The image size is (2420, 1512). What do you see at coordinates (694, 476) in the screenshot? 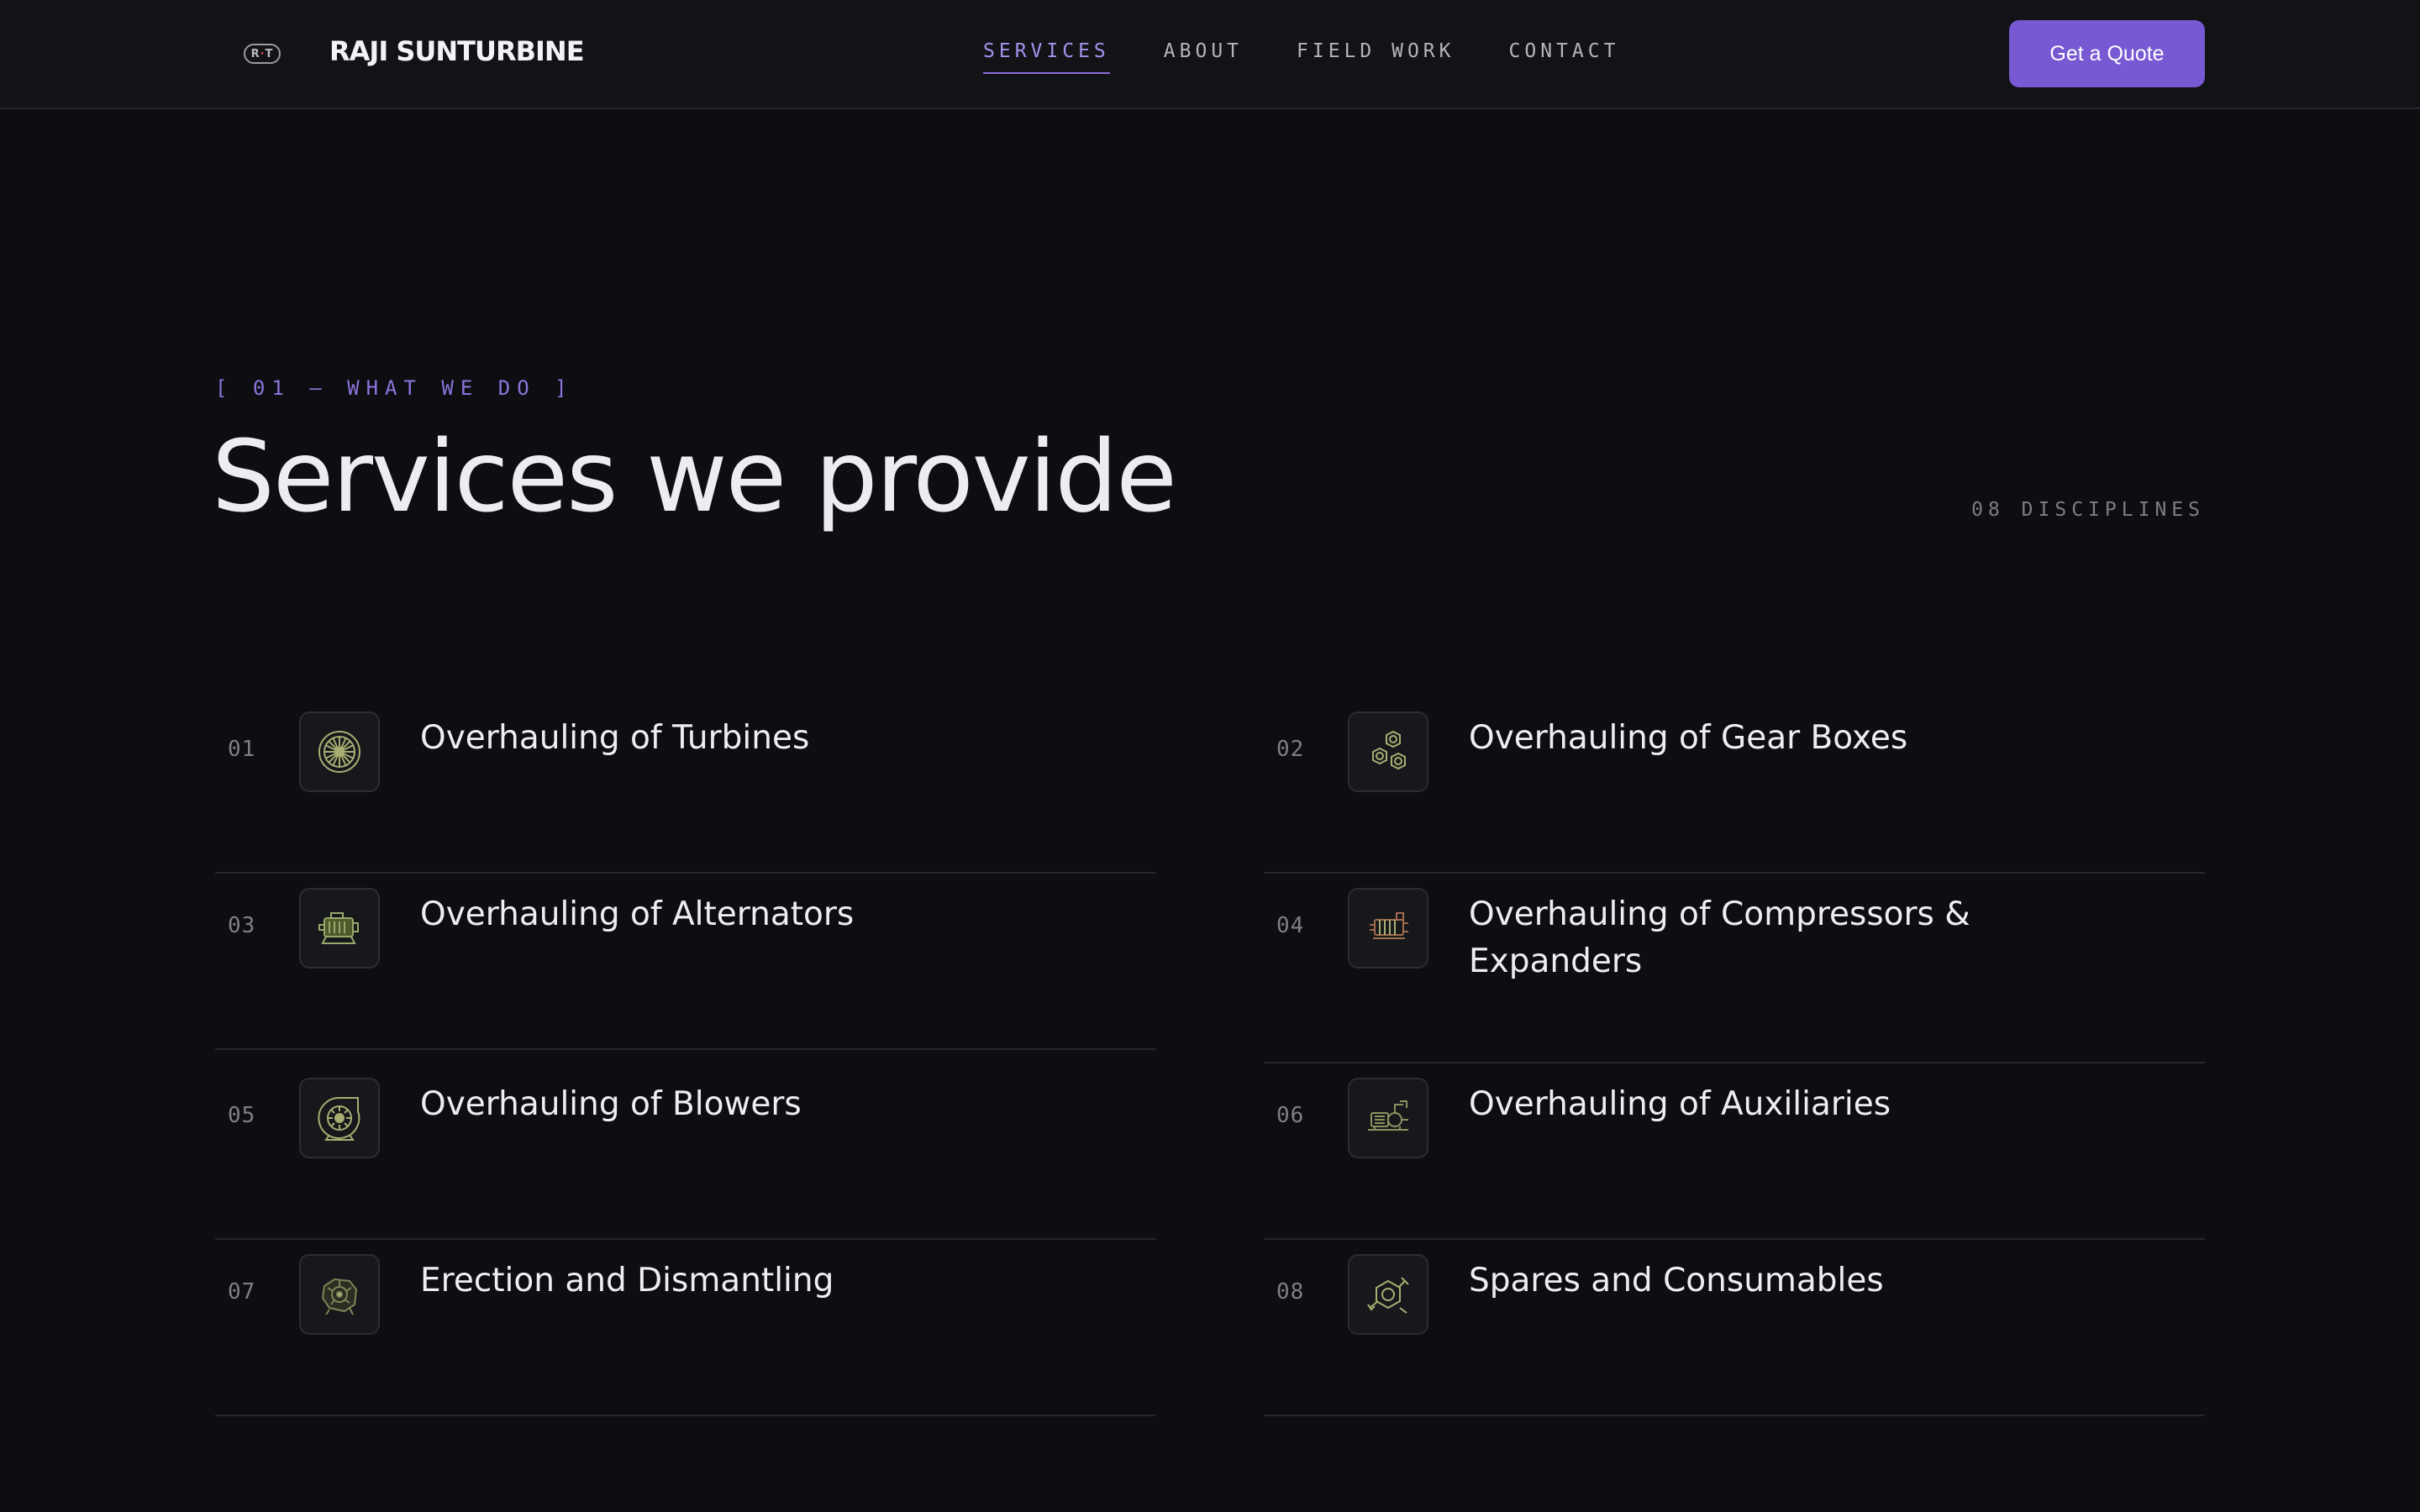
I see `page-title: Services we provide` at bounding box center [694, 476].